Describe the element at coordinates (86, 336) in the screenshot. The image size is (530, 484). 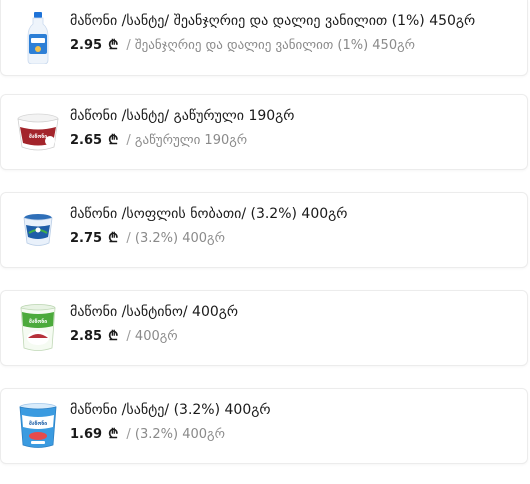
I see `product-price: 2.85` at that location.